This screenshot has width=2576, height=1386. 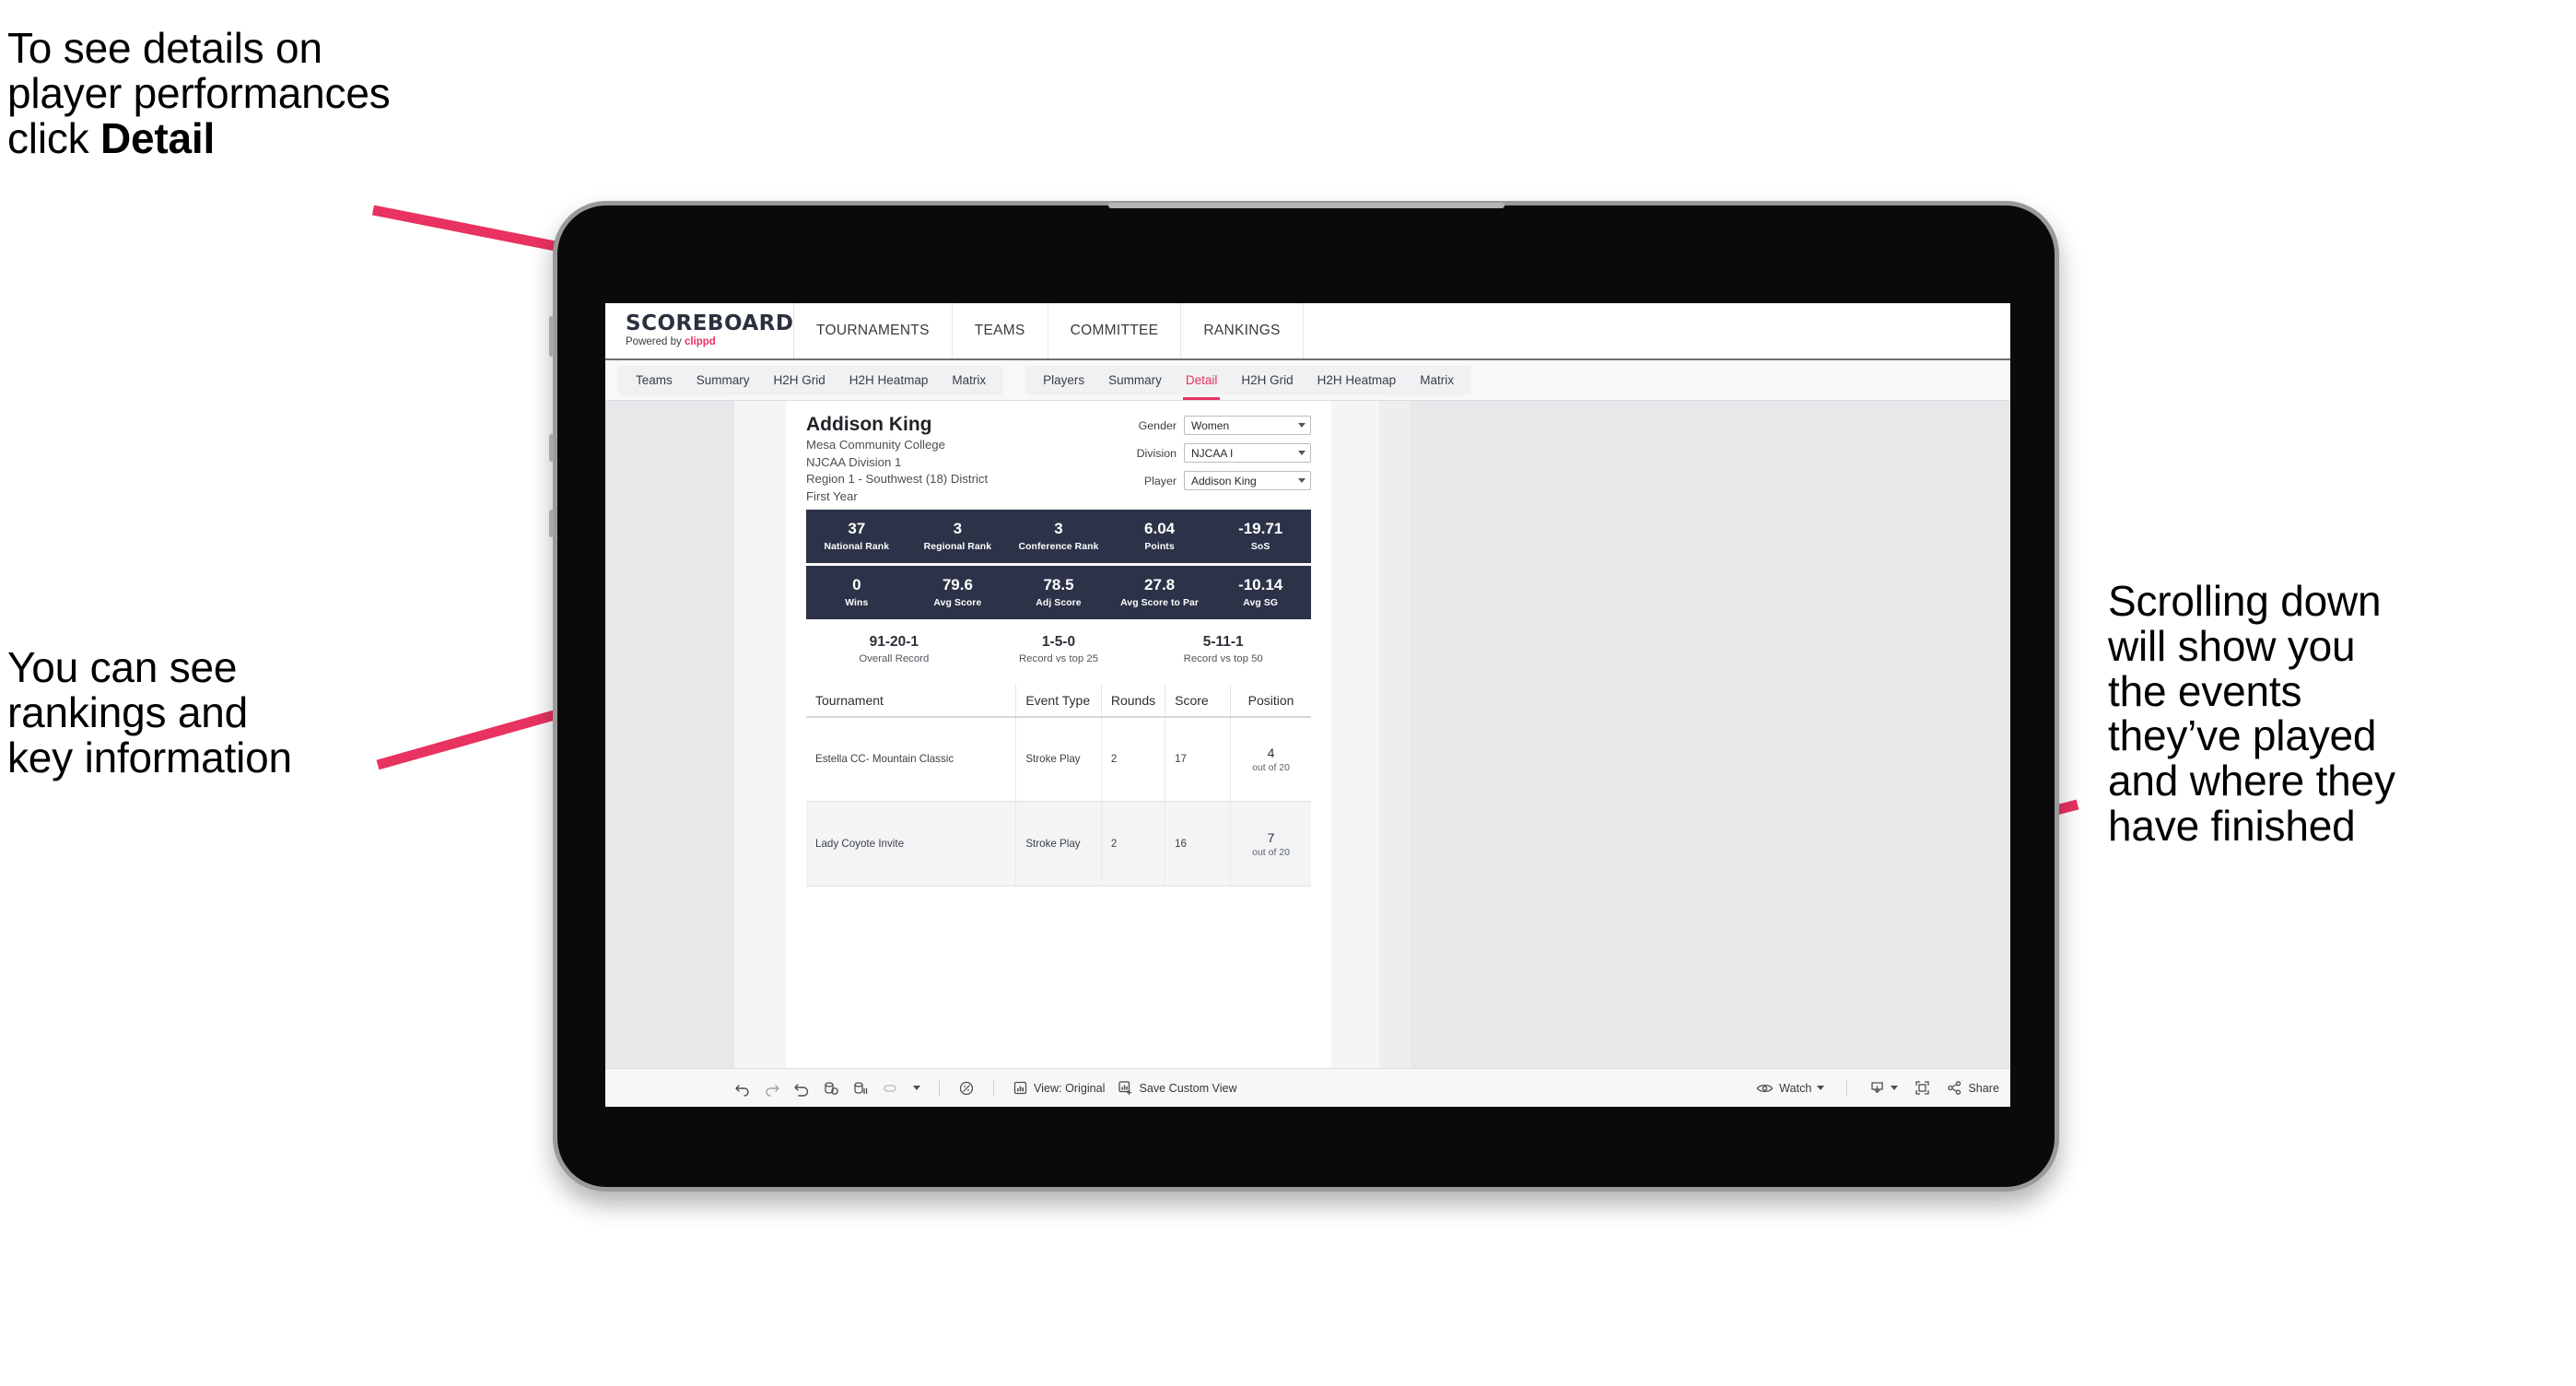 What do you see at coordinates (957, 546) in the screenshot?
I see `stat-label: Regional Rank` at bounding box center [957, 546].